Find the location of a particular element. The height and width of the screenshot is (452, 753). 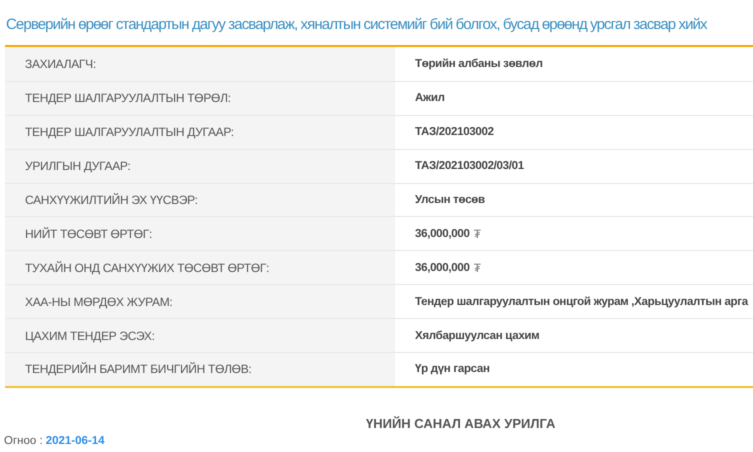

field-label: УРИЛГЫН ДУГААР: is located at coordinates (200, 166).